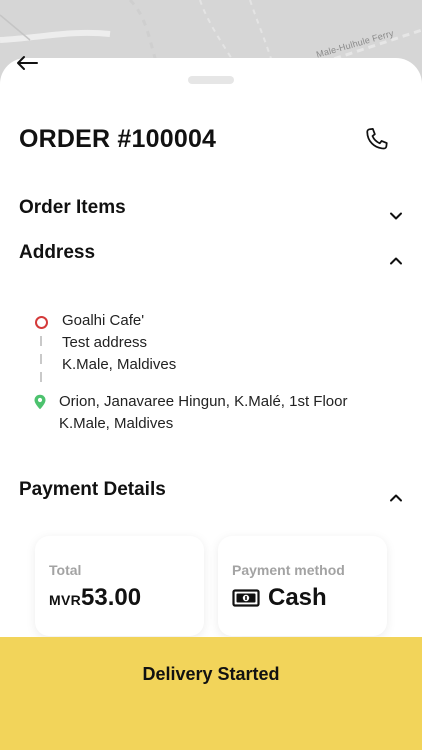  I want to click on payment-method-value: Cash, so click(297, 597).